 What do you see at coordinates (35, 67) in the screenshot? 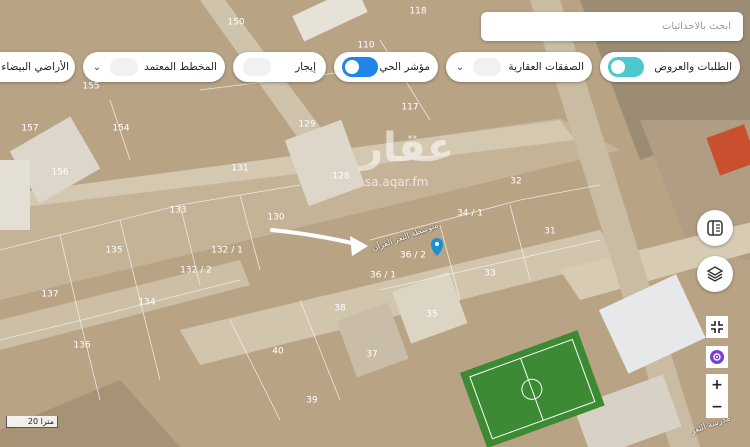
I see `filter-label: الأراضي البيضاء` at bounding box center [35, 67].